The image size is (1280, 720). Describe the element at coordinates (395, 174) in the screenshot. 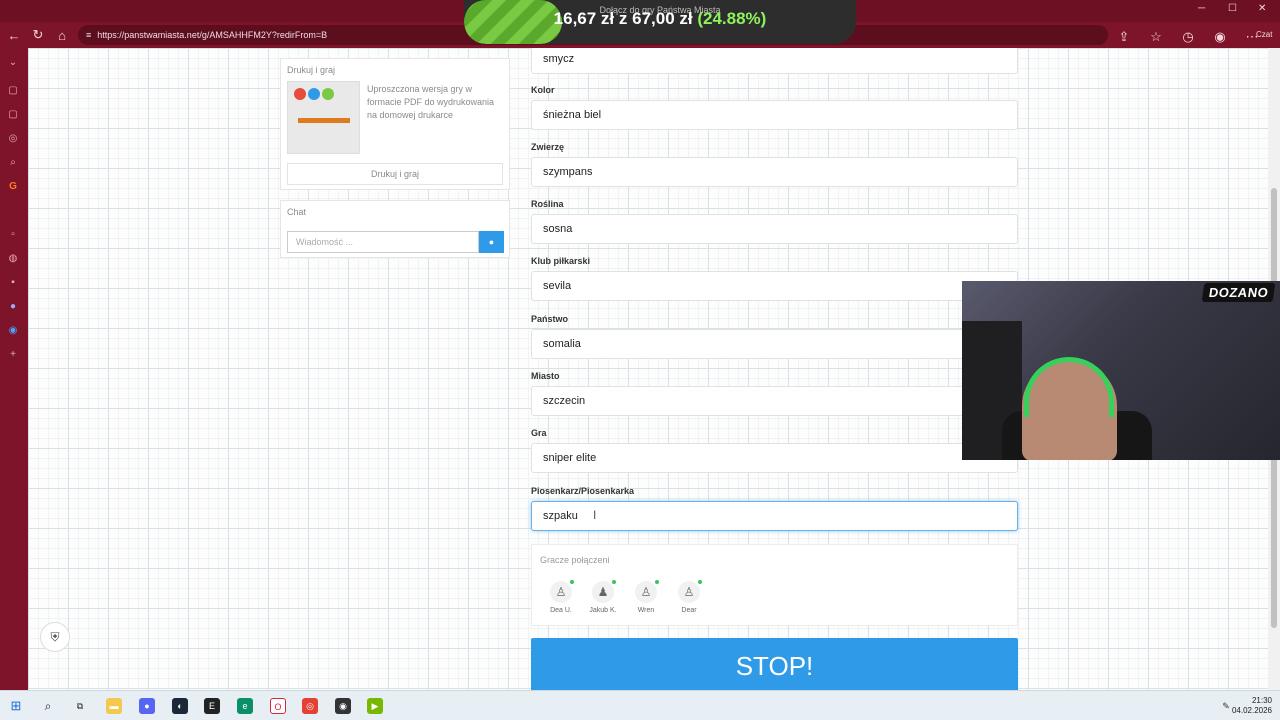

I see `print-and-play-button: Drukuj i graj` at that location.